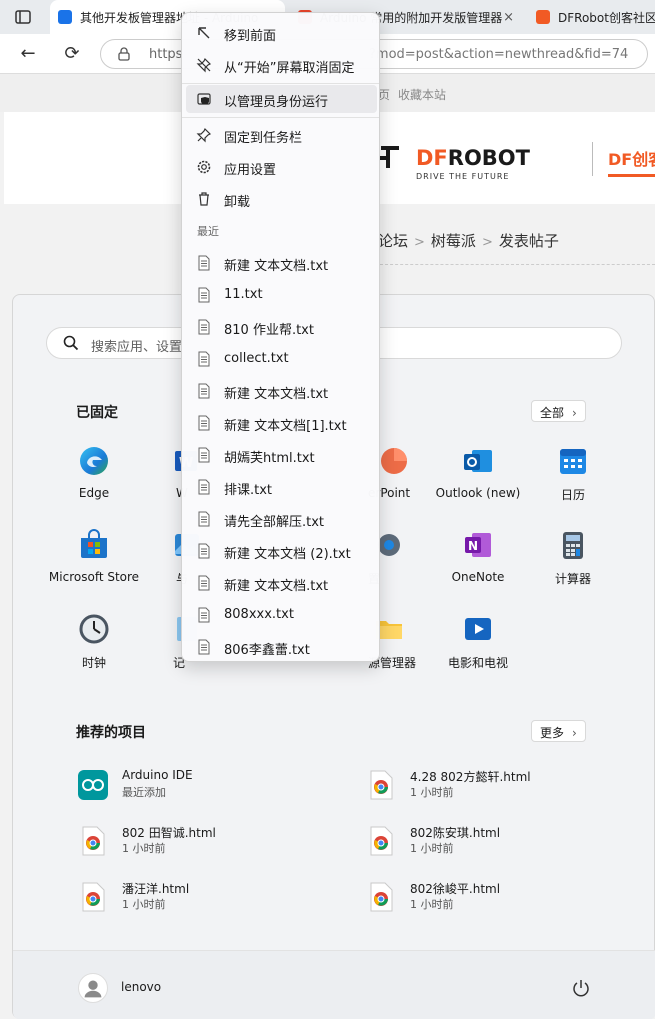  Describe the element at coordinates (393, 241) in the screenshot. I see `breadcrumb-forum: 论坛` at that location.